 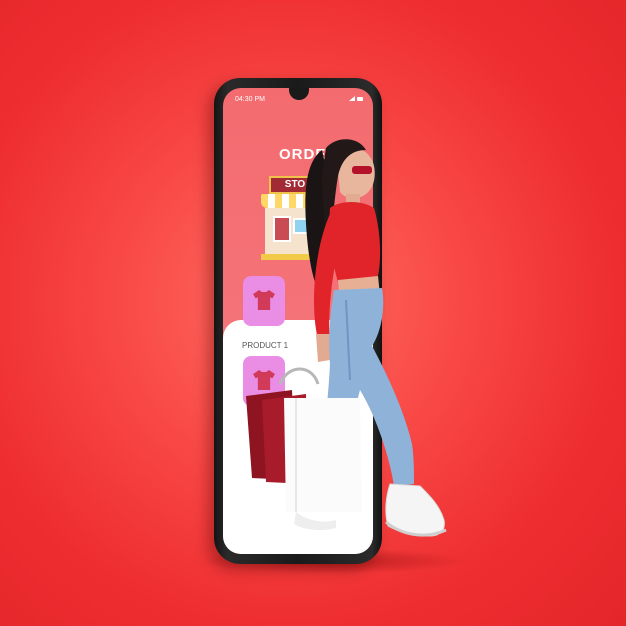 I want to click on store-icon: STO, so click(x=292, y=218).